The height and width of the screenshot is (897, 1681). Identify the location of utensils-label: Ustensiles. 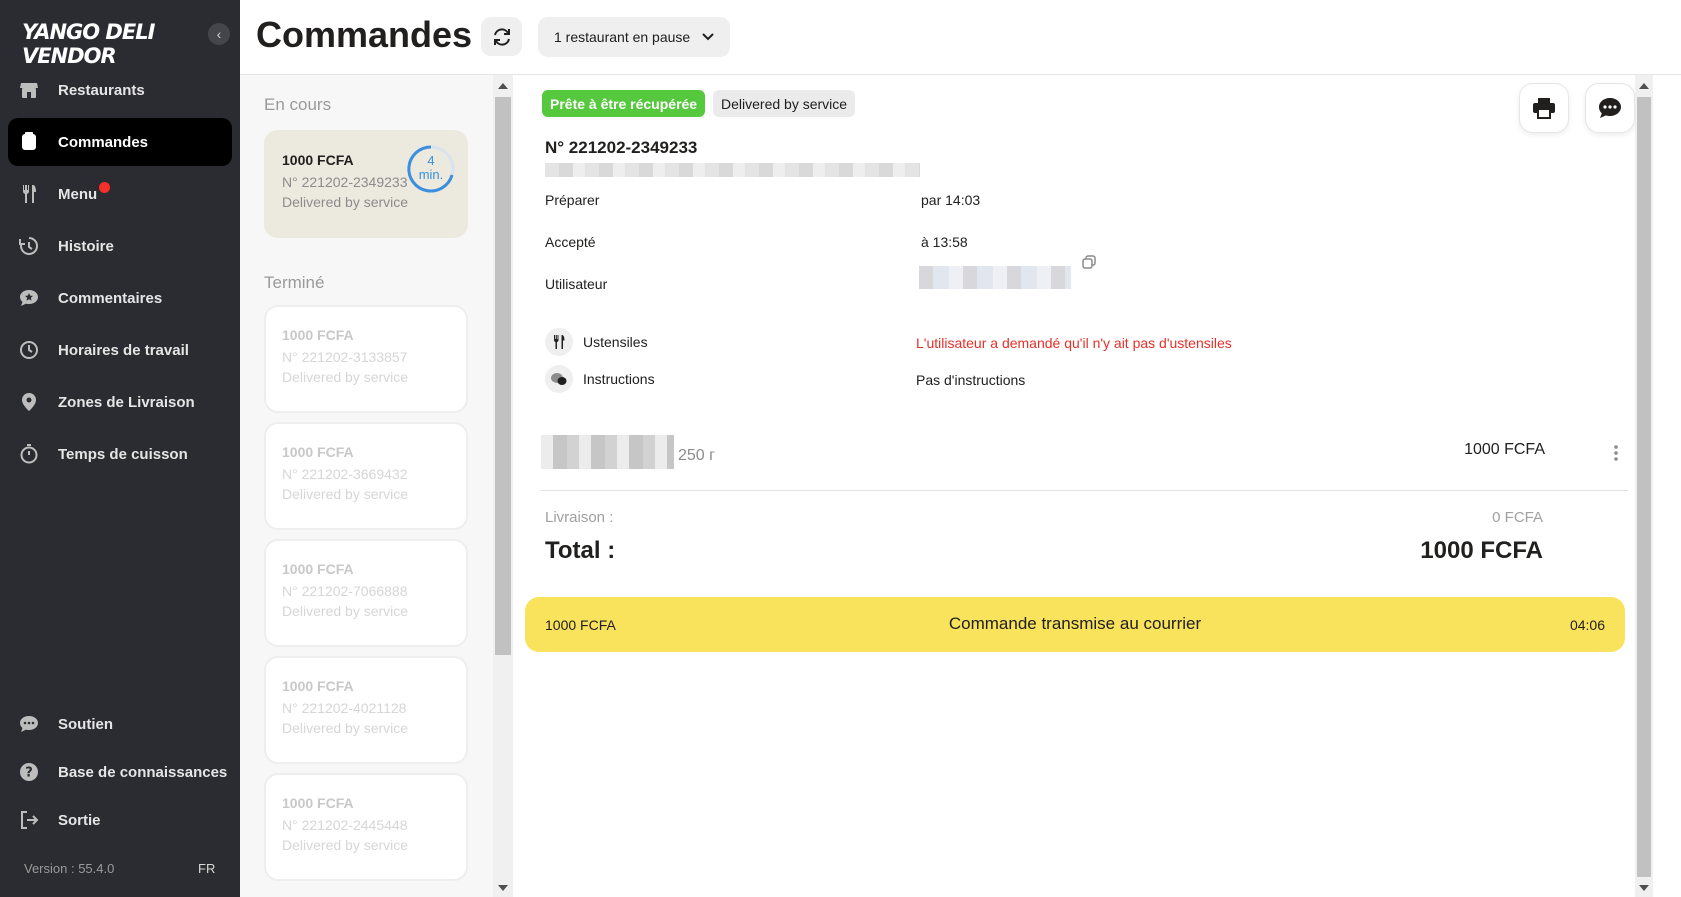
(615, 342).